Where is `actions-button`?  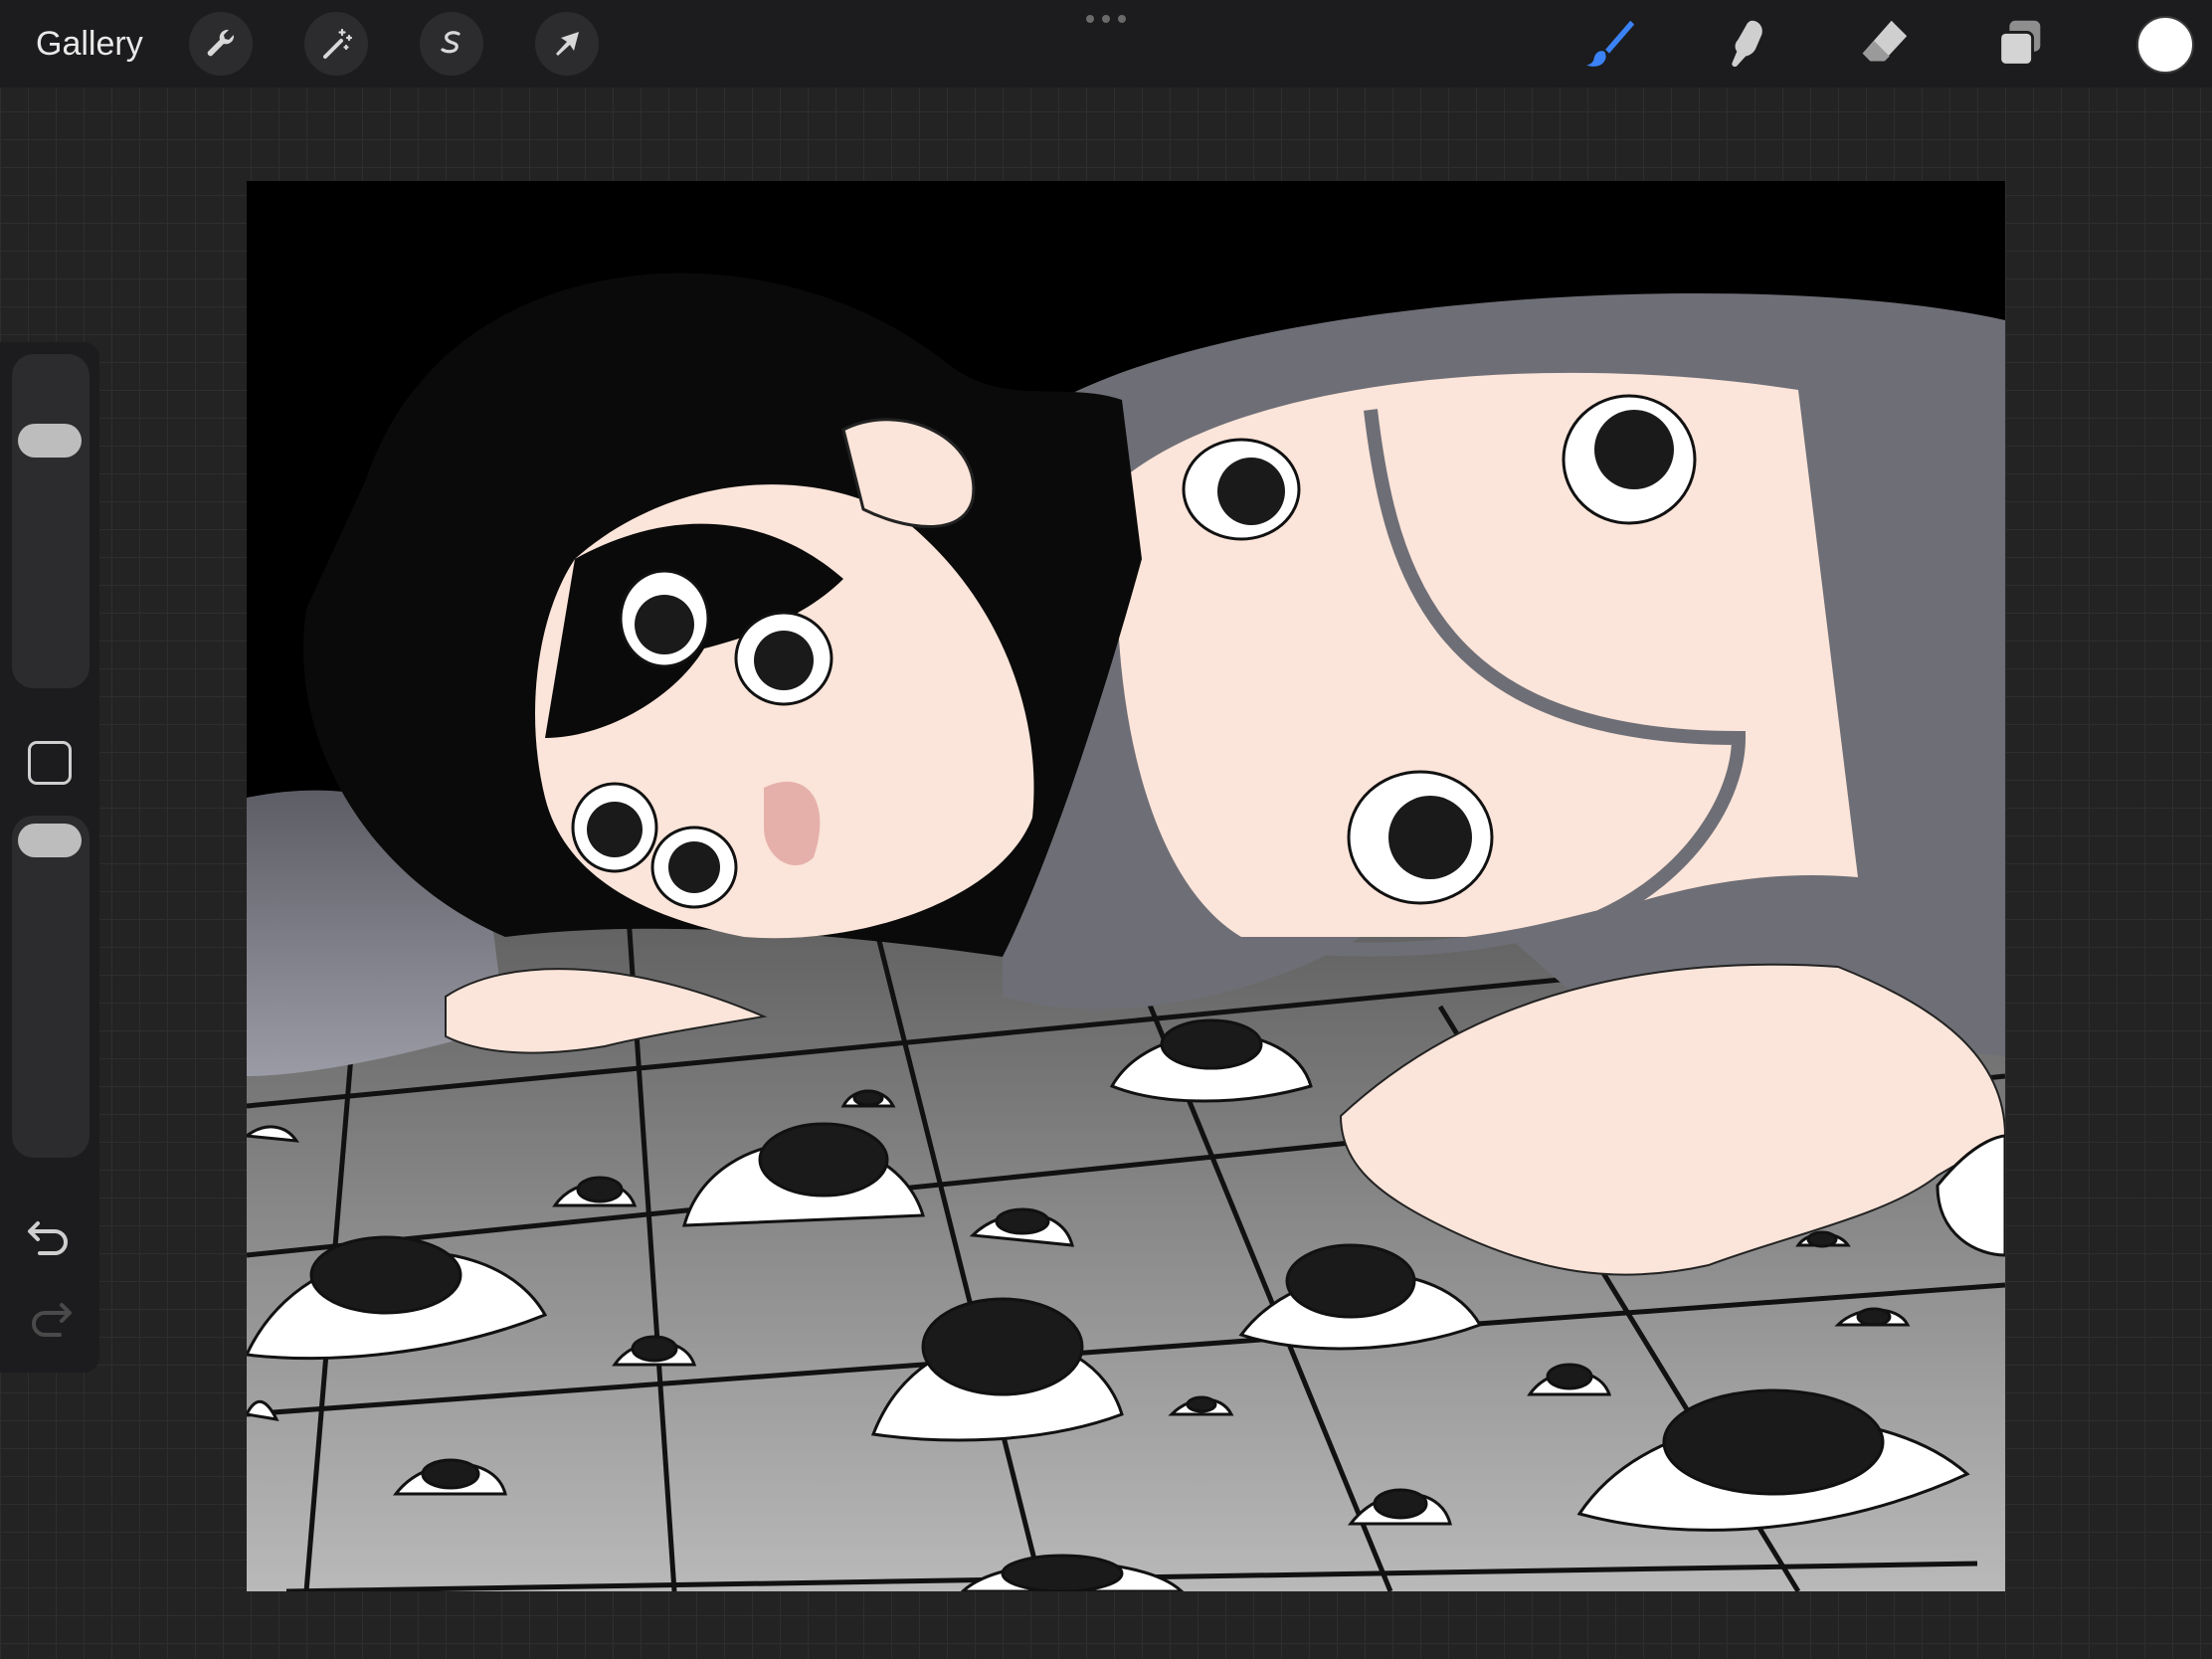 actions-button is located at coordinates (221, 44).